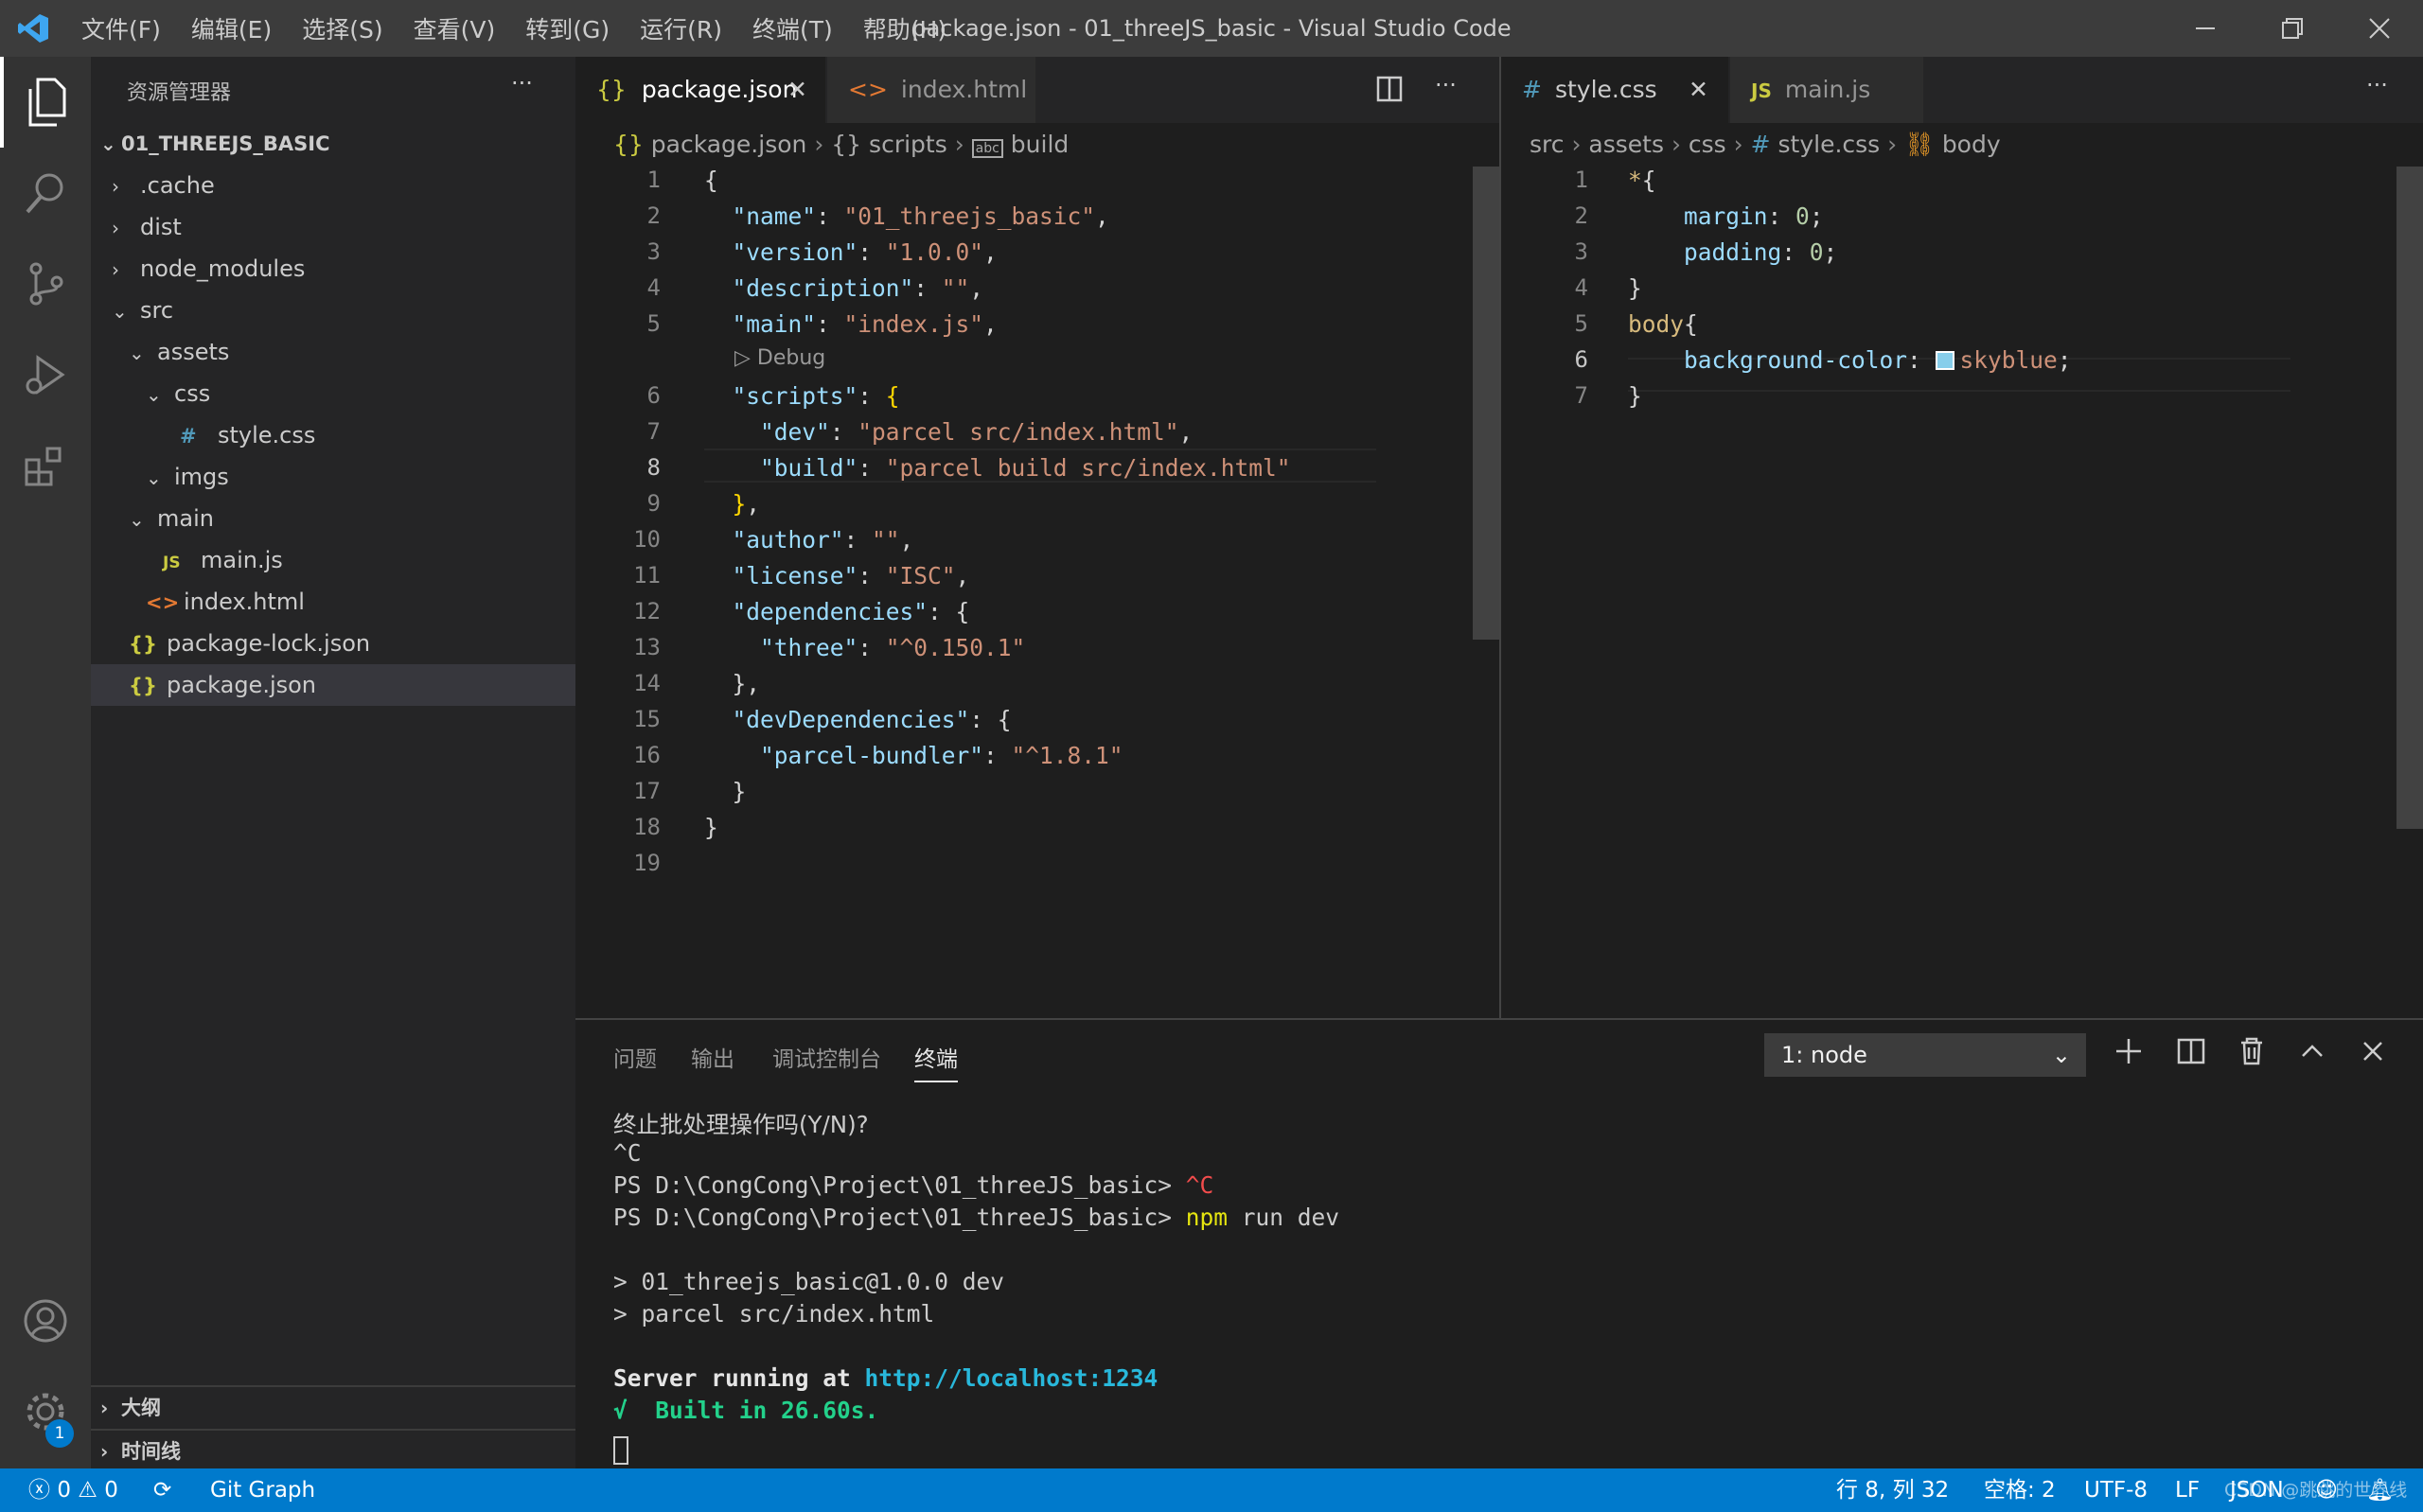  Describe the element at coordinates (455, 28) in the screenshot. I see `menu-view: 查看(V)` at that location.